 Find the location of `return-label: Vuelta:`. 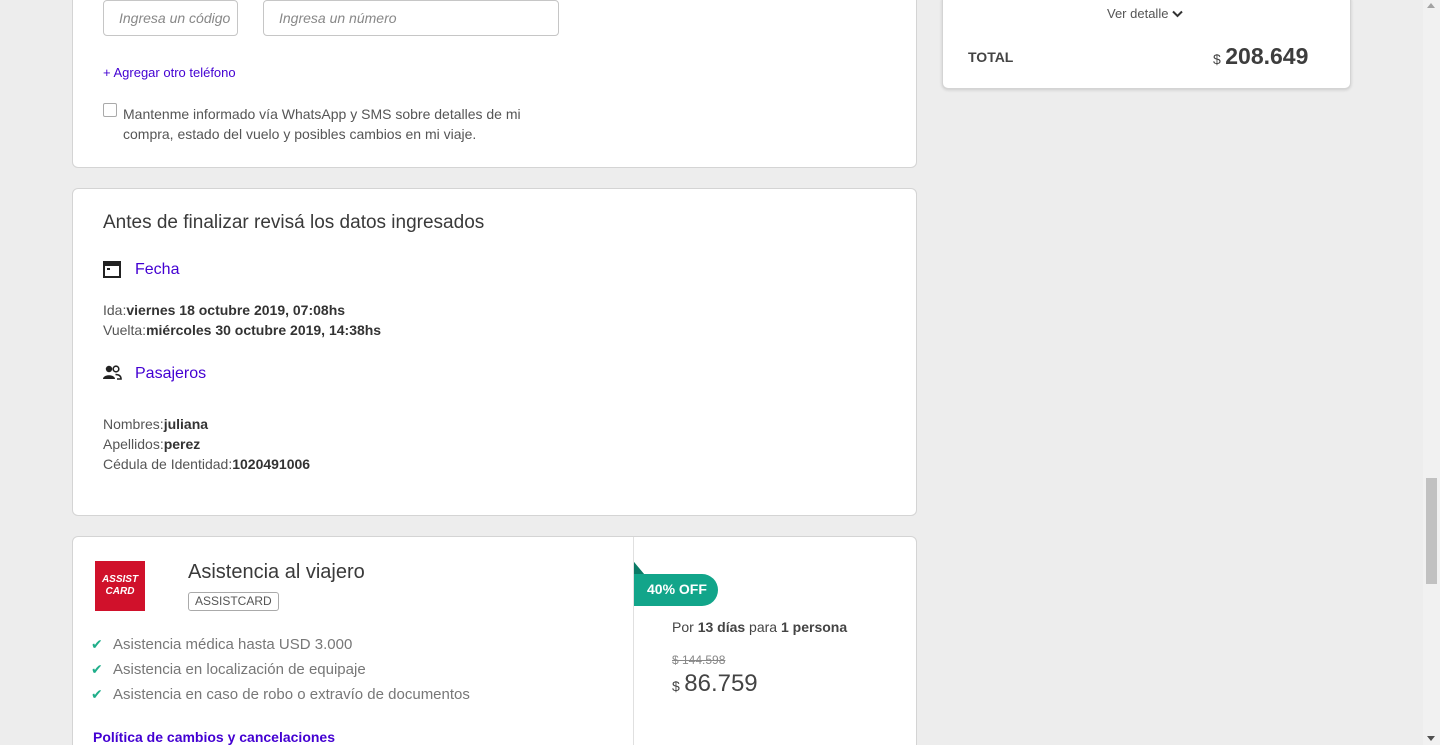

return-label: Vuelta: is located at coordinates (125, 330).